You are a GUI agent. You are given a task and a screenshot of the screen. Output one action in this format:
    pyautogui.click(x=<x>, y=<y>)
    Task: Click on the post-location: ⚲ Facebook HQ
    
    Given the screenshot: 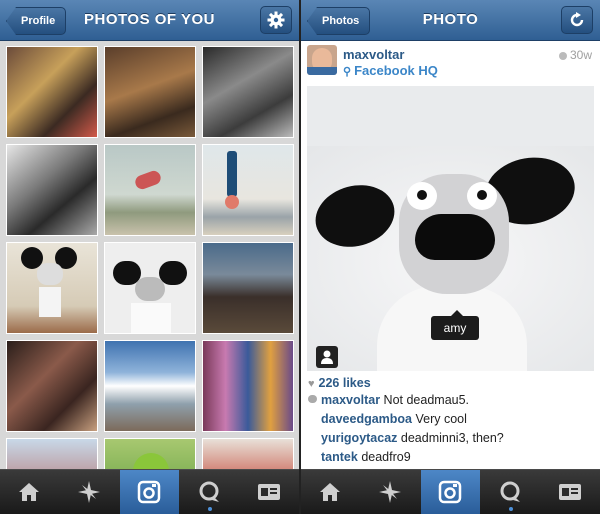 What is the action you would take?
    pyautogui.click(x=390, y=70)
    